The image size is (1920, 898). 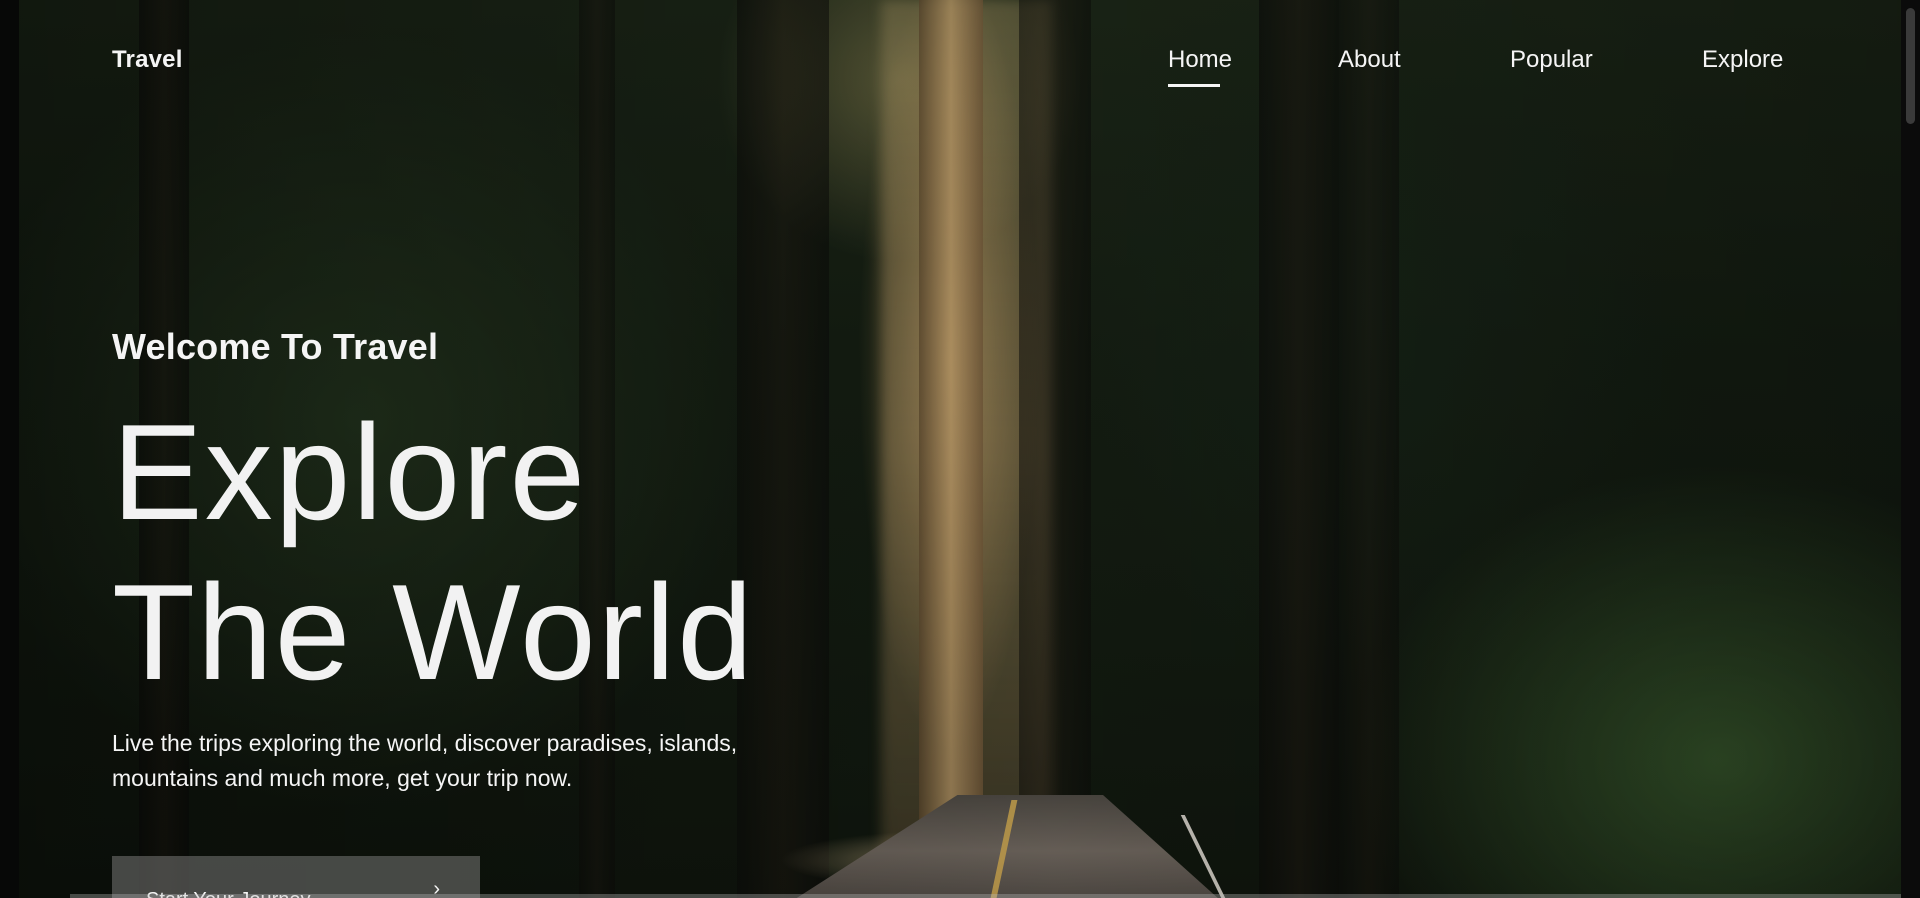 What do you see at coordinates (1910, 66) in the screenshot?
I see `scrollbar-thumb` at bounding box center [1910, 66].